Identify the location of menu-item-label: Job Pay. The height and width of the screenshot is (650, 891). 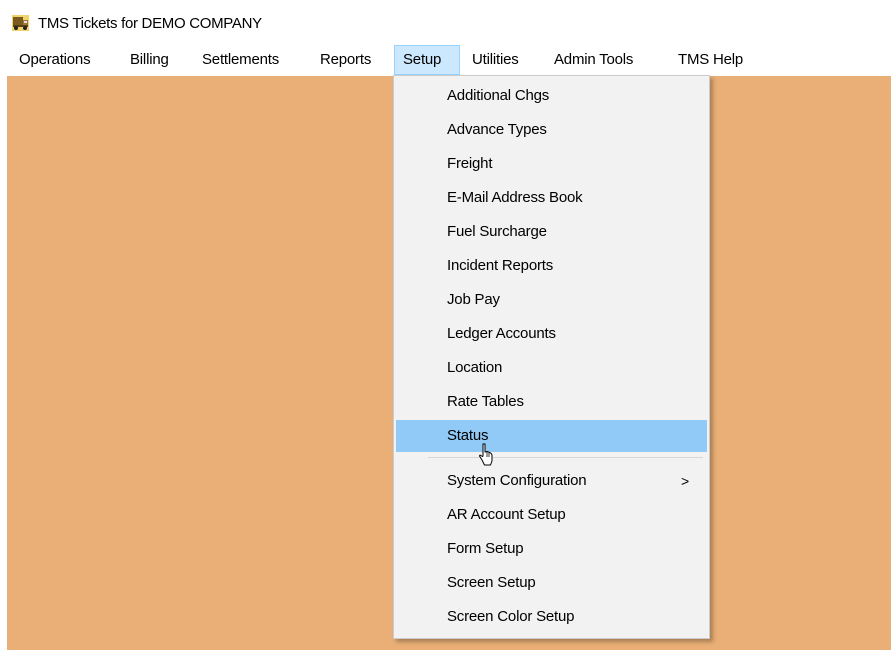
(473, 299).